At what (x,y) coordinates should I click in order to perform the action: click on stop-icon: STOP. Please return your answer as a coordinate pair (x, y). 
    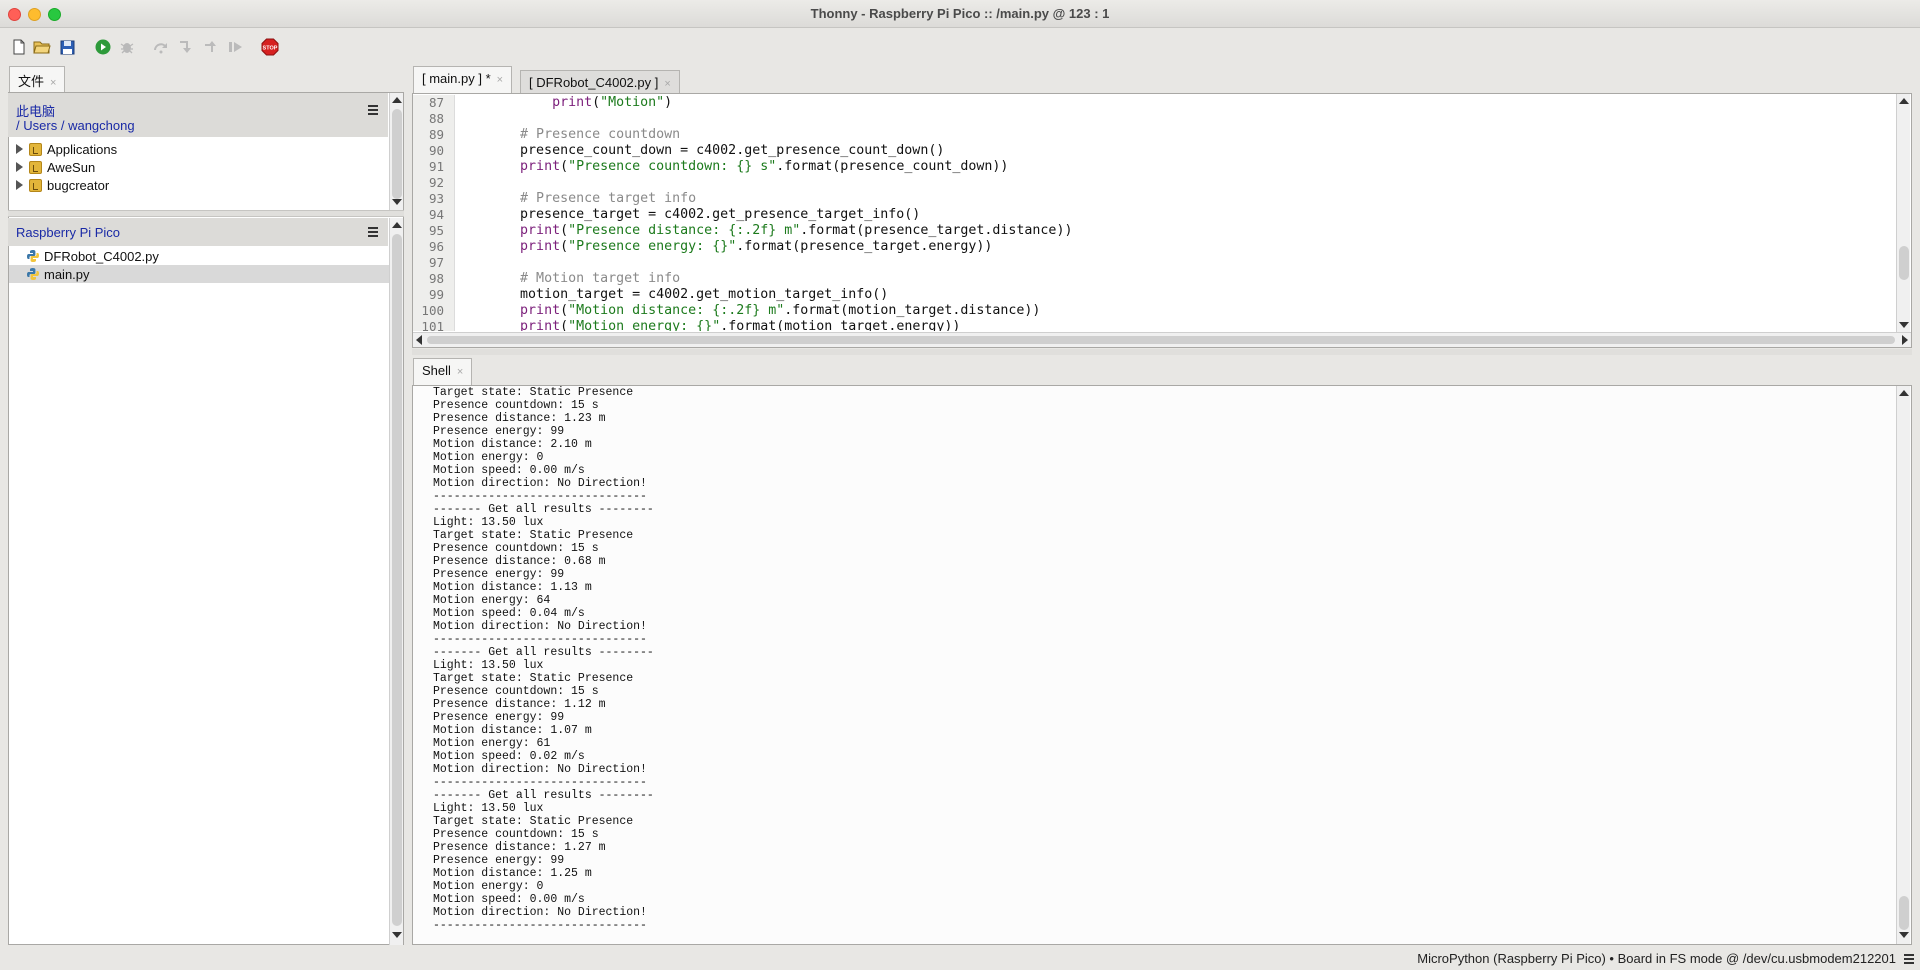
    Looking at the image, I should click on (270, 47).